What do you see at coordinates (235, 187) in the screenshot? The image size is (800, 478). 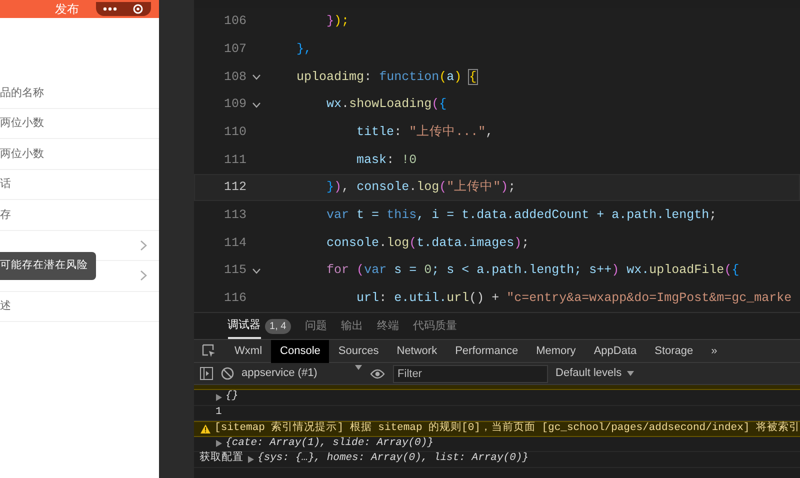 I see `line-number: 112` at bounding box center [235, 187].